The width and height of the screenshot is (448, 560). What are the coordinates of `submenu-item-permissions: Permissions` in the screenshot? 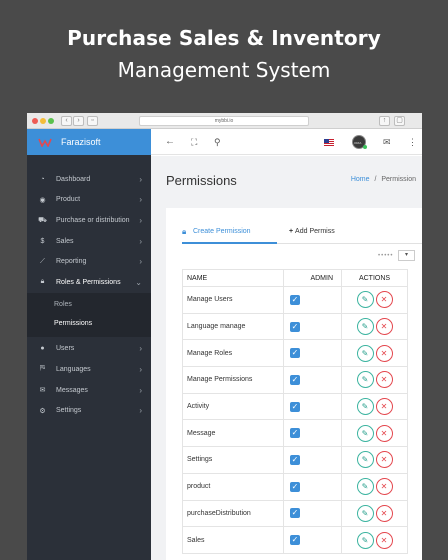 It's located at (89, 323).